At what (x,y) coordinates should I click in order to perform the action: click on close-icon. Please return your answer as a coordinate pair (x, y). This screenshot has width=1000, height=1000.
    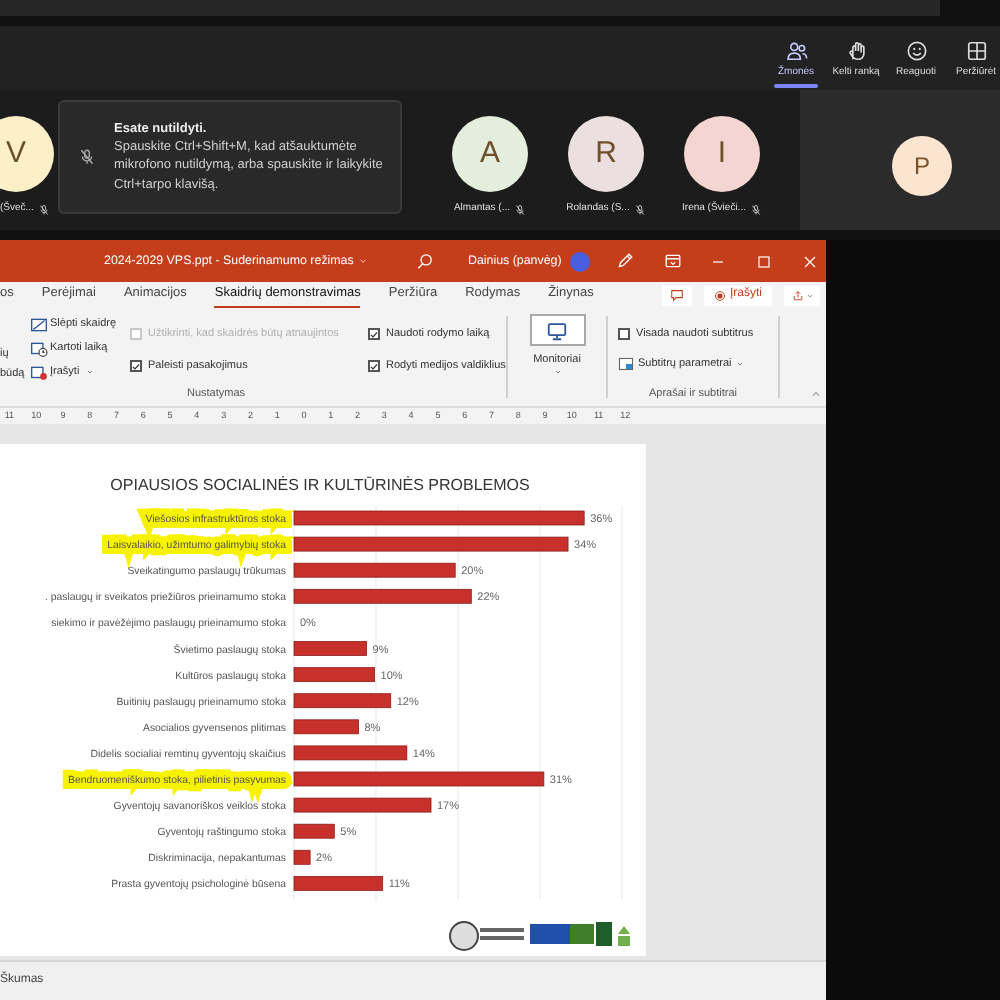
    Looking at the image, I should click on (810, 261).